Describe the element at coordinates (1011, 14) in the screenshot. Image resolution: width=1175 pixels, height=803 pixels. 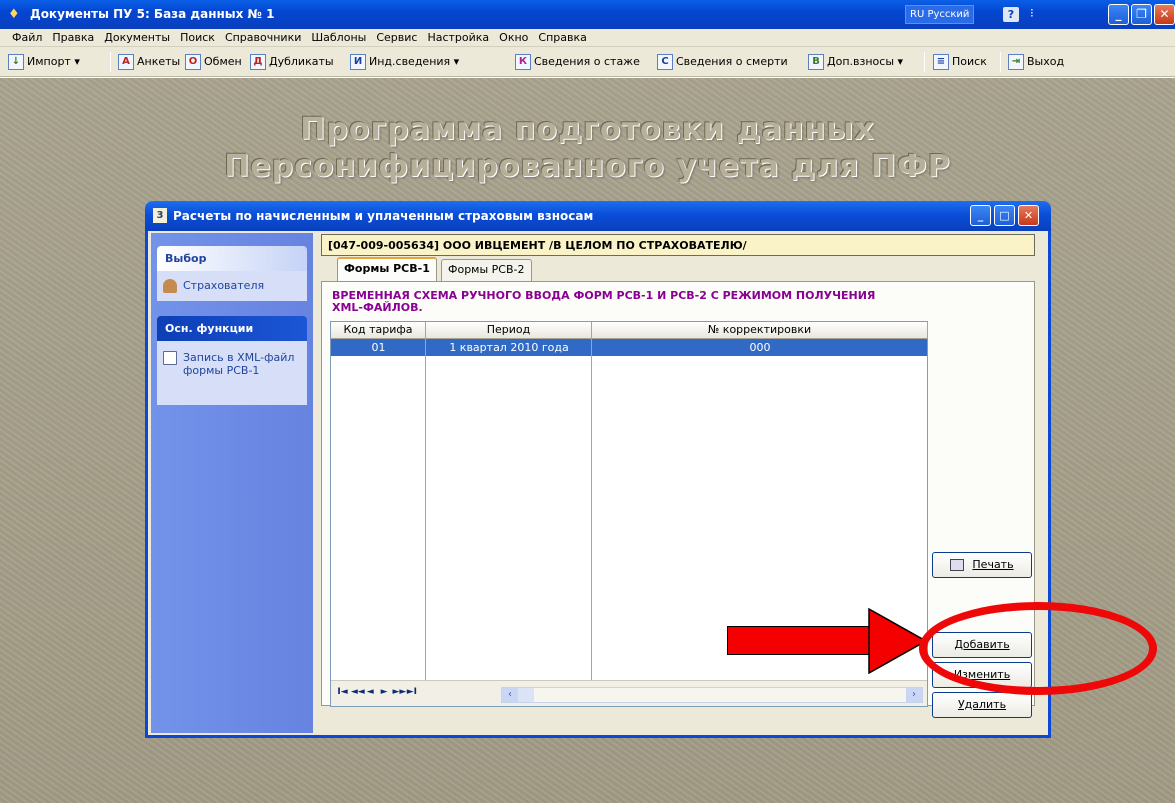
I see `help-icon: ?` at that location.